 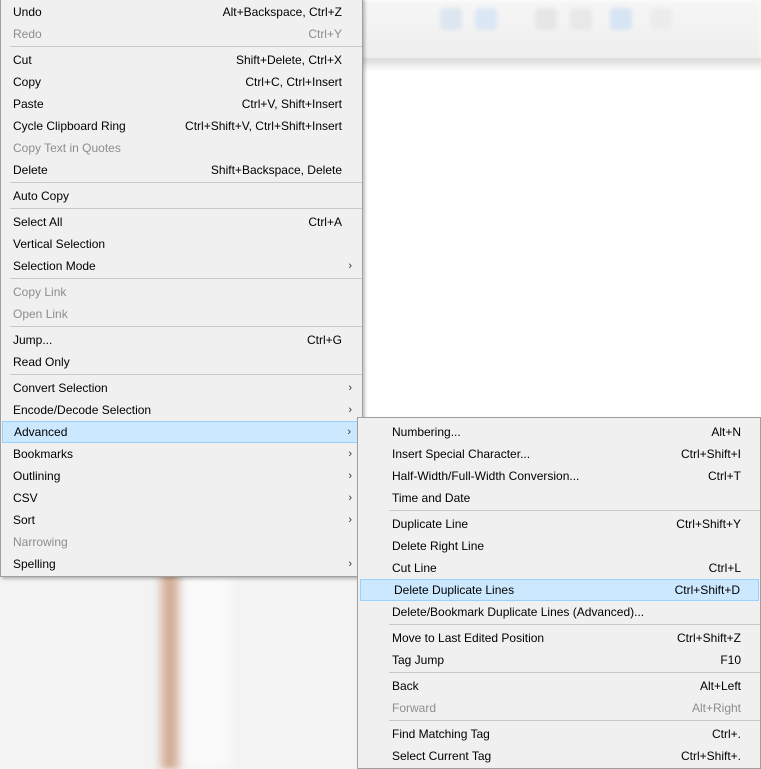 I want to click on menu-item-insert-special-character: Insert Special Character... Ctrl+Shift+I, so click(x=559, y=454).